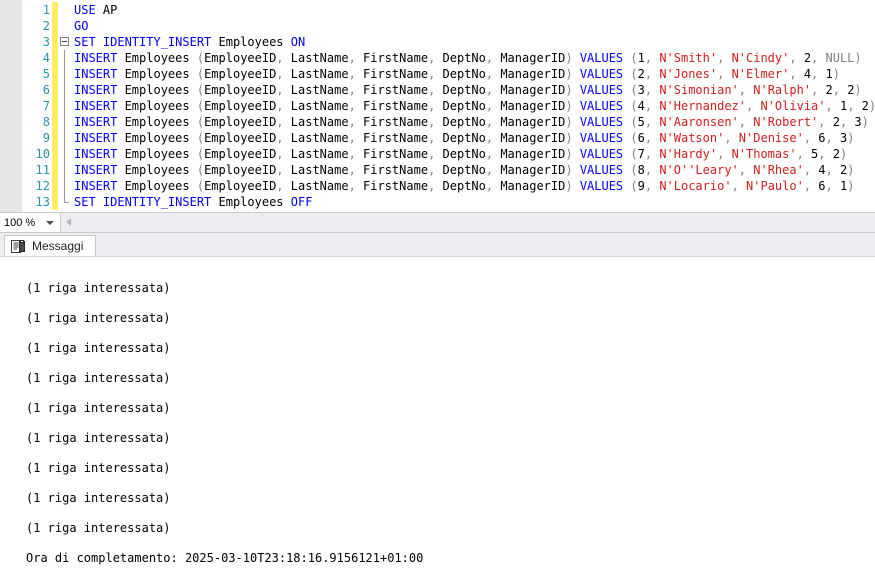 The height and width of the screenshot is (584, 875). What do you see at coordinates (18, 246) in the screenshot?
I see `messages-icon` at bounding box center [18, 246].